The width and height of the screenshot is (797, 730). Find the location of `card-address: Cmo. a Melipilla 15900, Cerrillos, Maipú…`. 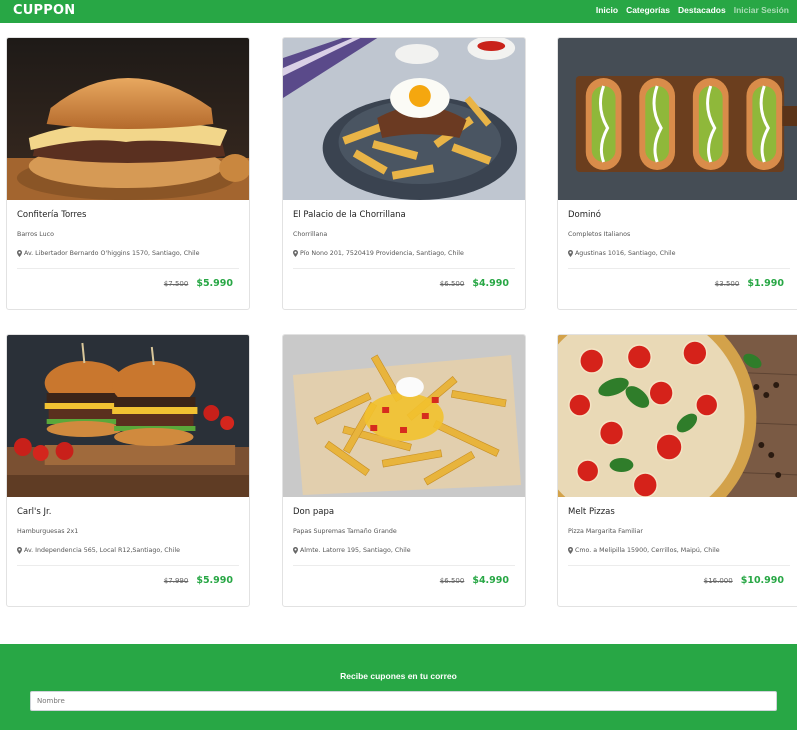

card-address: Cmo. a Melipilla 15900, Cerrillos, Maipú… is located at coordinates (644, 550).